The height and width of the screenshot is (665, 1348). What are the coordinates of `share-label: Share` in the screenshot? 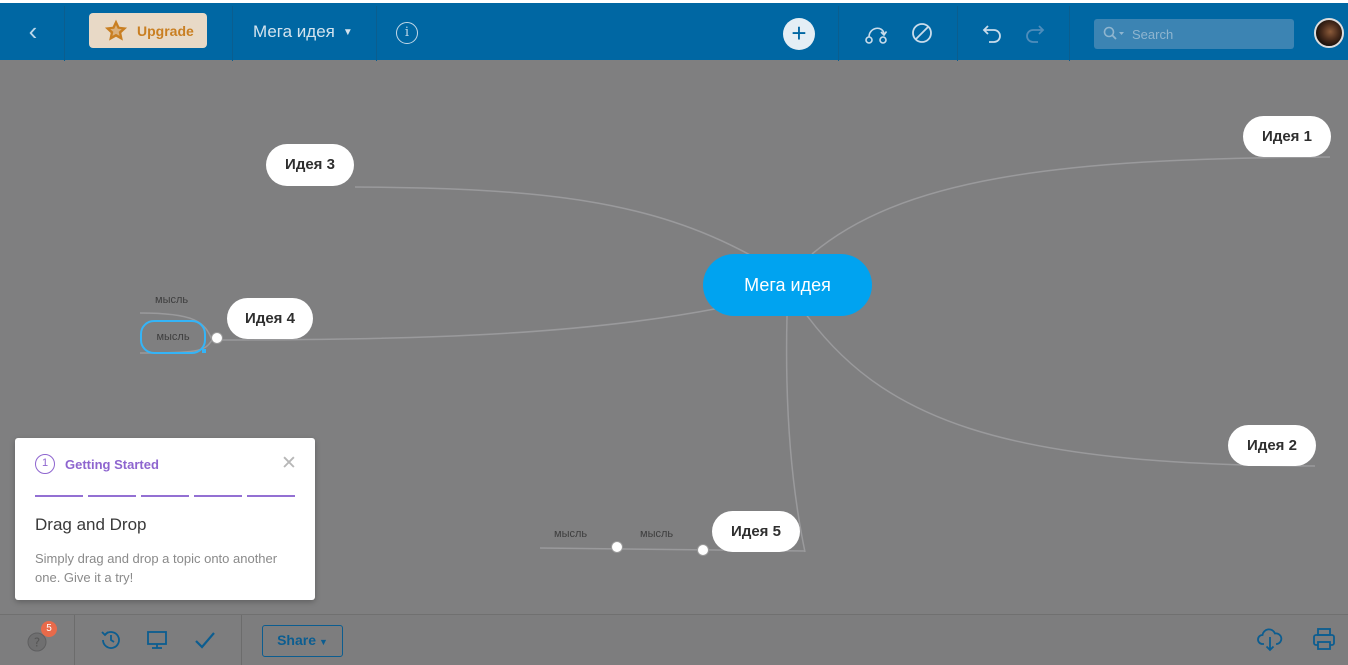 It's located at (296, 640).